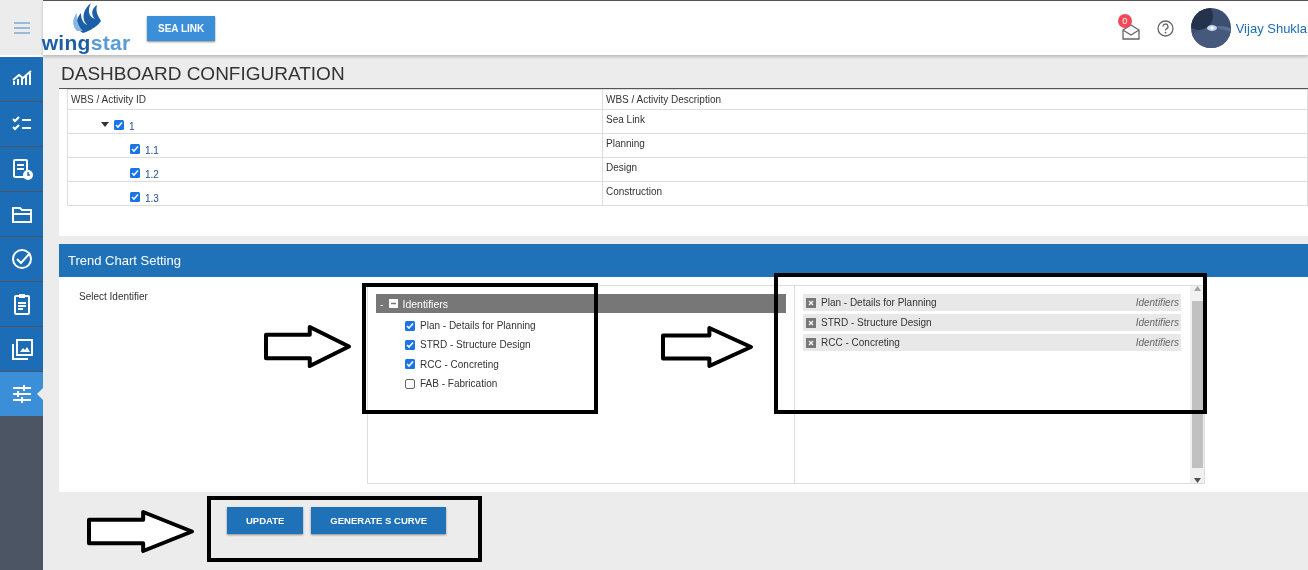 Image resolution: width=1308 pixels, height=570 pixels. I want to click on mail-icon, so click(1130, 32).